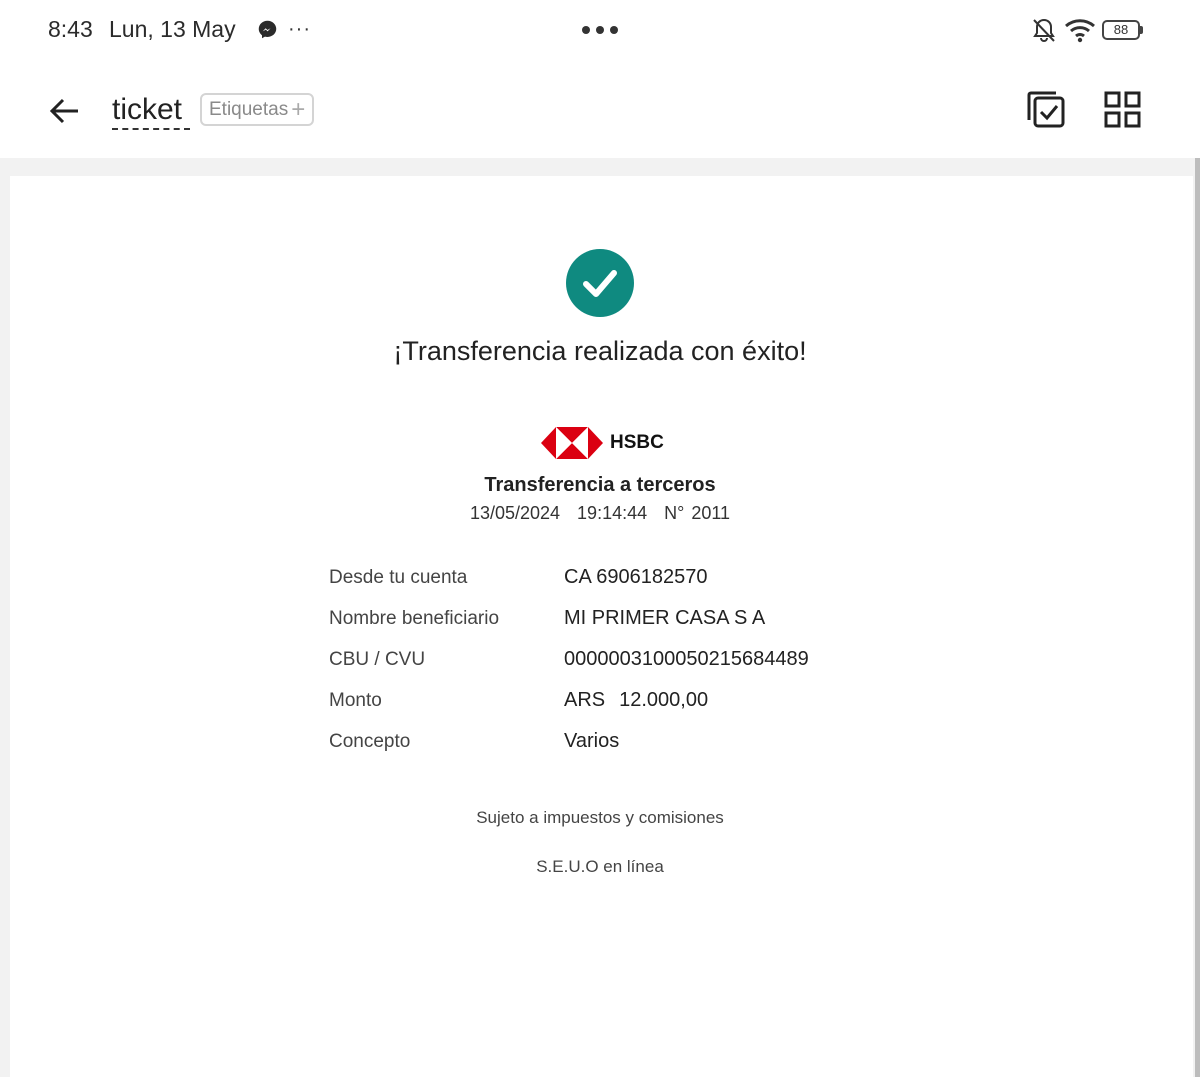  Describe the element at coordinates (572, 443) in the screenshot. I see `hsbc-logo` at that location.